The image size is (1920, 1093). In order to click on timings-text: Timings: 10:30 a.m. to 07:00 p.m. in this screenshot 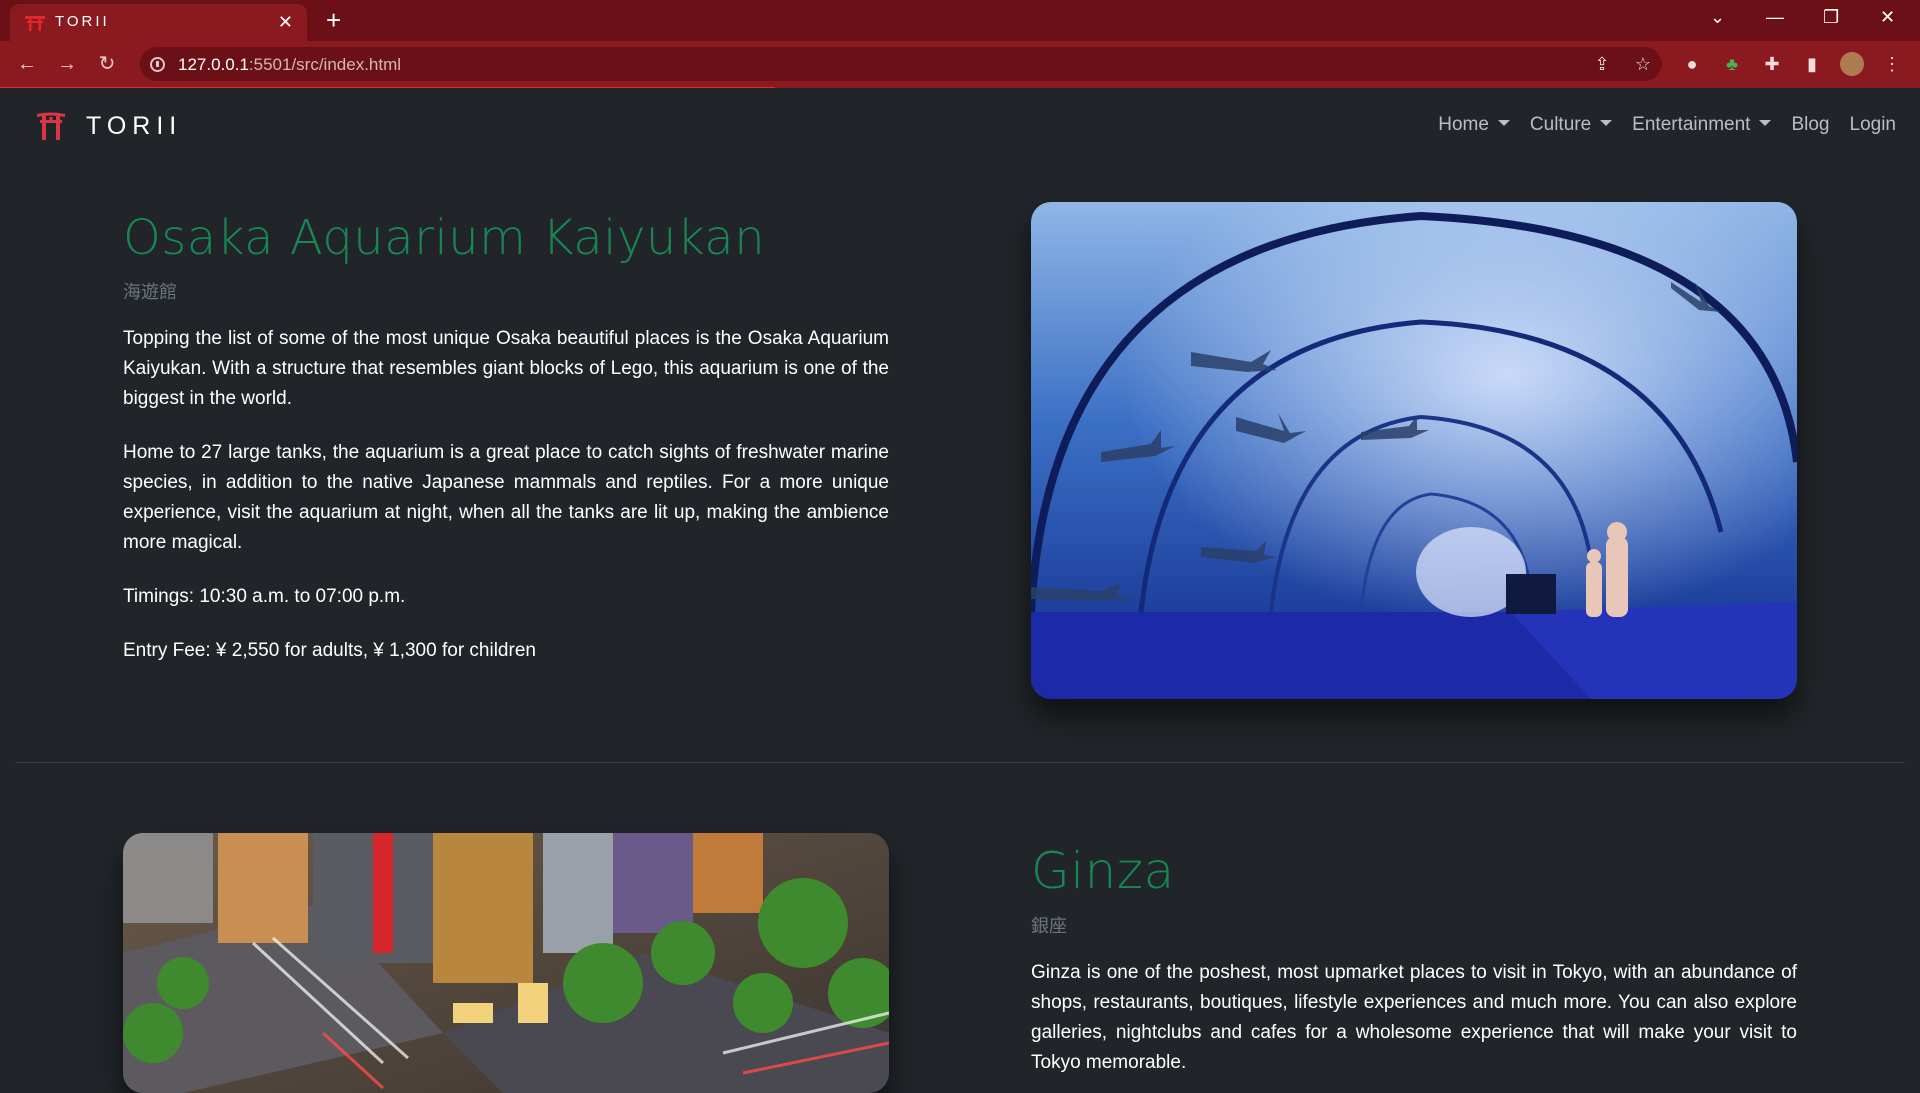, I will do `click(264, 596)`.